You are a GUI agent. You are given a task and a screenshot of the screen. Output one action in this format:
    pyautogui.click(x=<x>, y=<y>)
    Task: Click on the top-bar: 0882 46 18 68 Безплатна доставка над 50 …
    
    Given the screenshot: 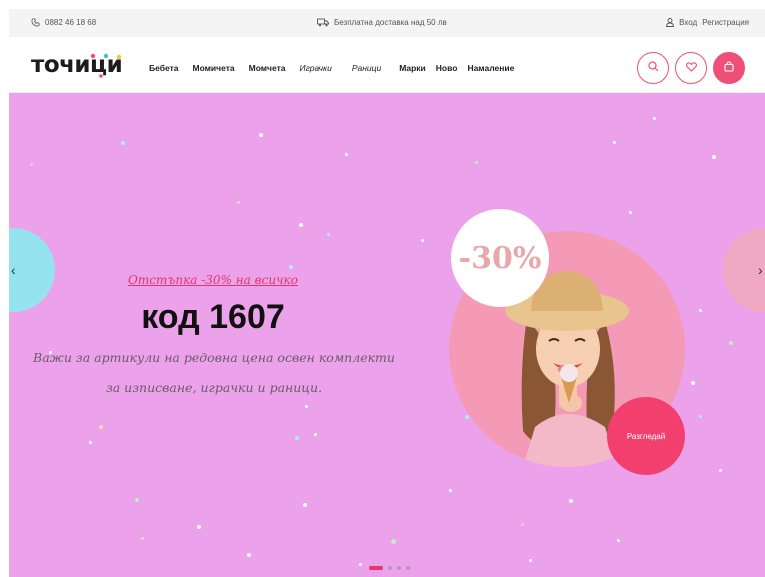 What is the action you would take?
    pyautogui.click(x=387, y=23)
    